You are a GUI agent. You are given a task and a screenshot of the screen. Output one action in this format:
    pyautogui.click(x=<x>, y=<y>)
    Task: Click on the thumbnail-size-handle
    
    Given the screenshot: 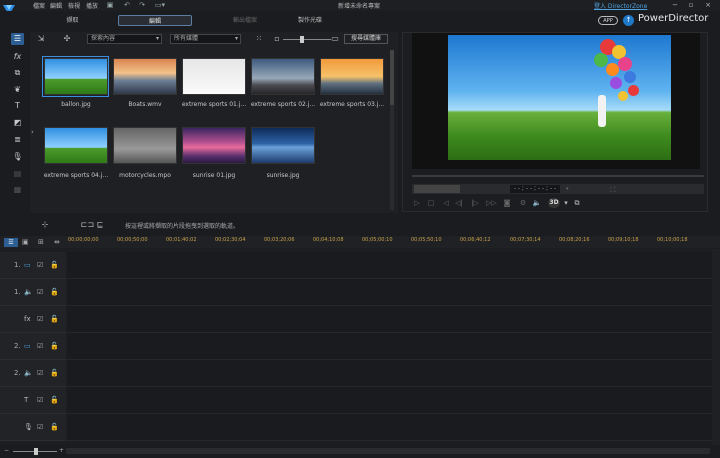 What is the action you would take?
    pyautogui.click(x=302, y=39)
    